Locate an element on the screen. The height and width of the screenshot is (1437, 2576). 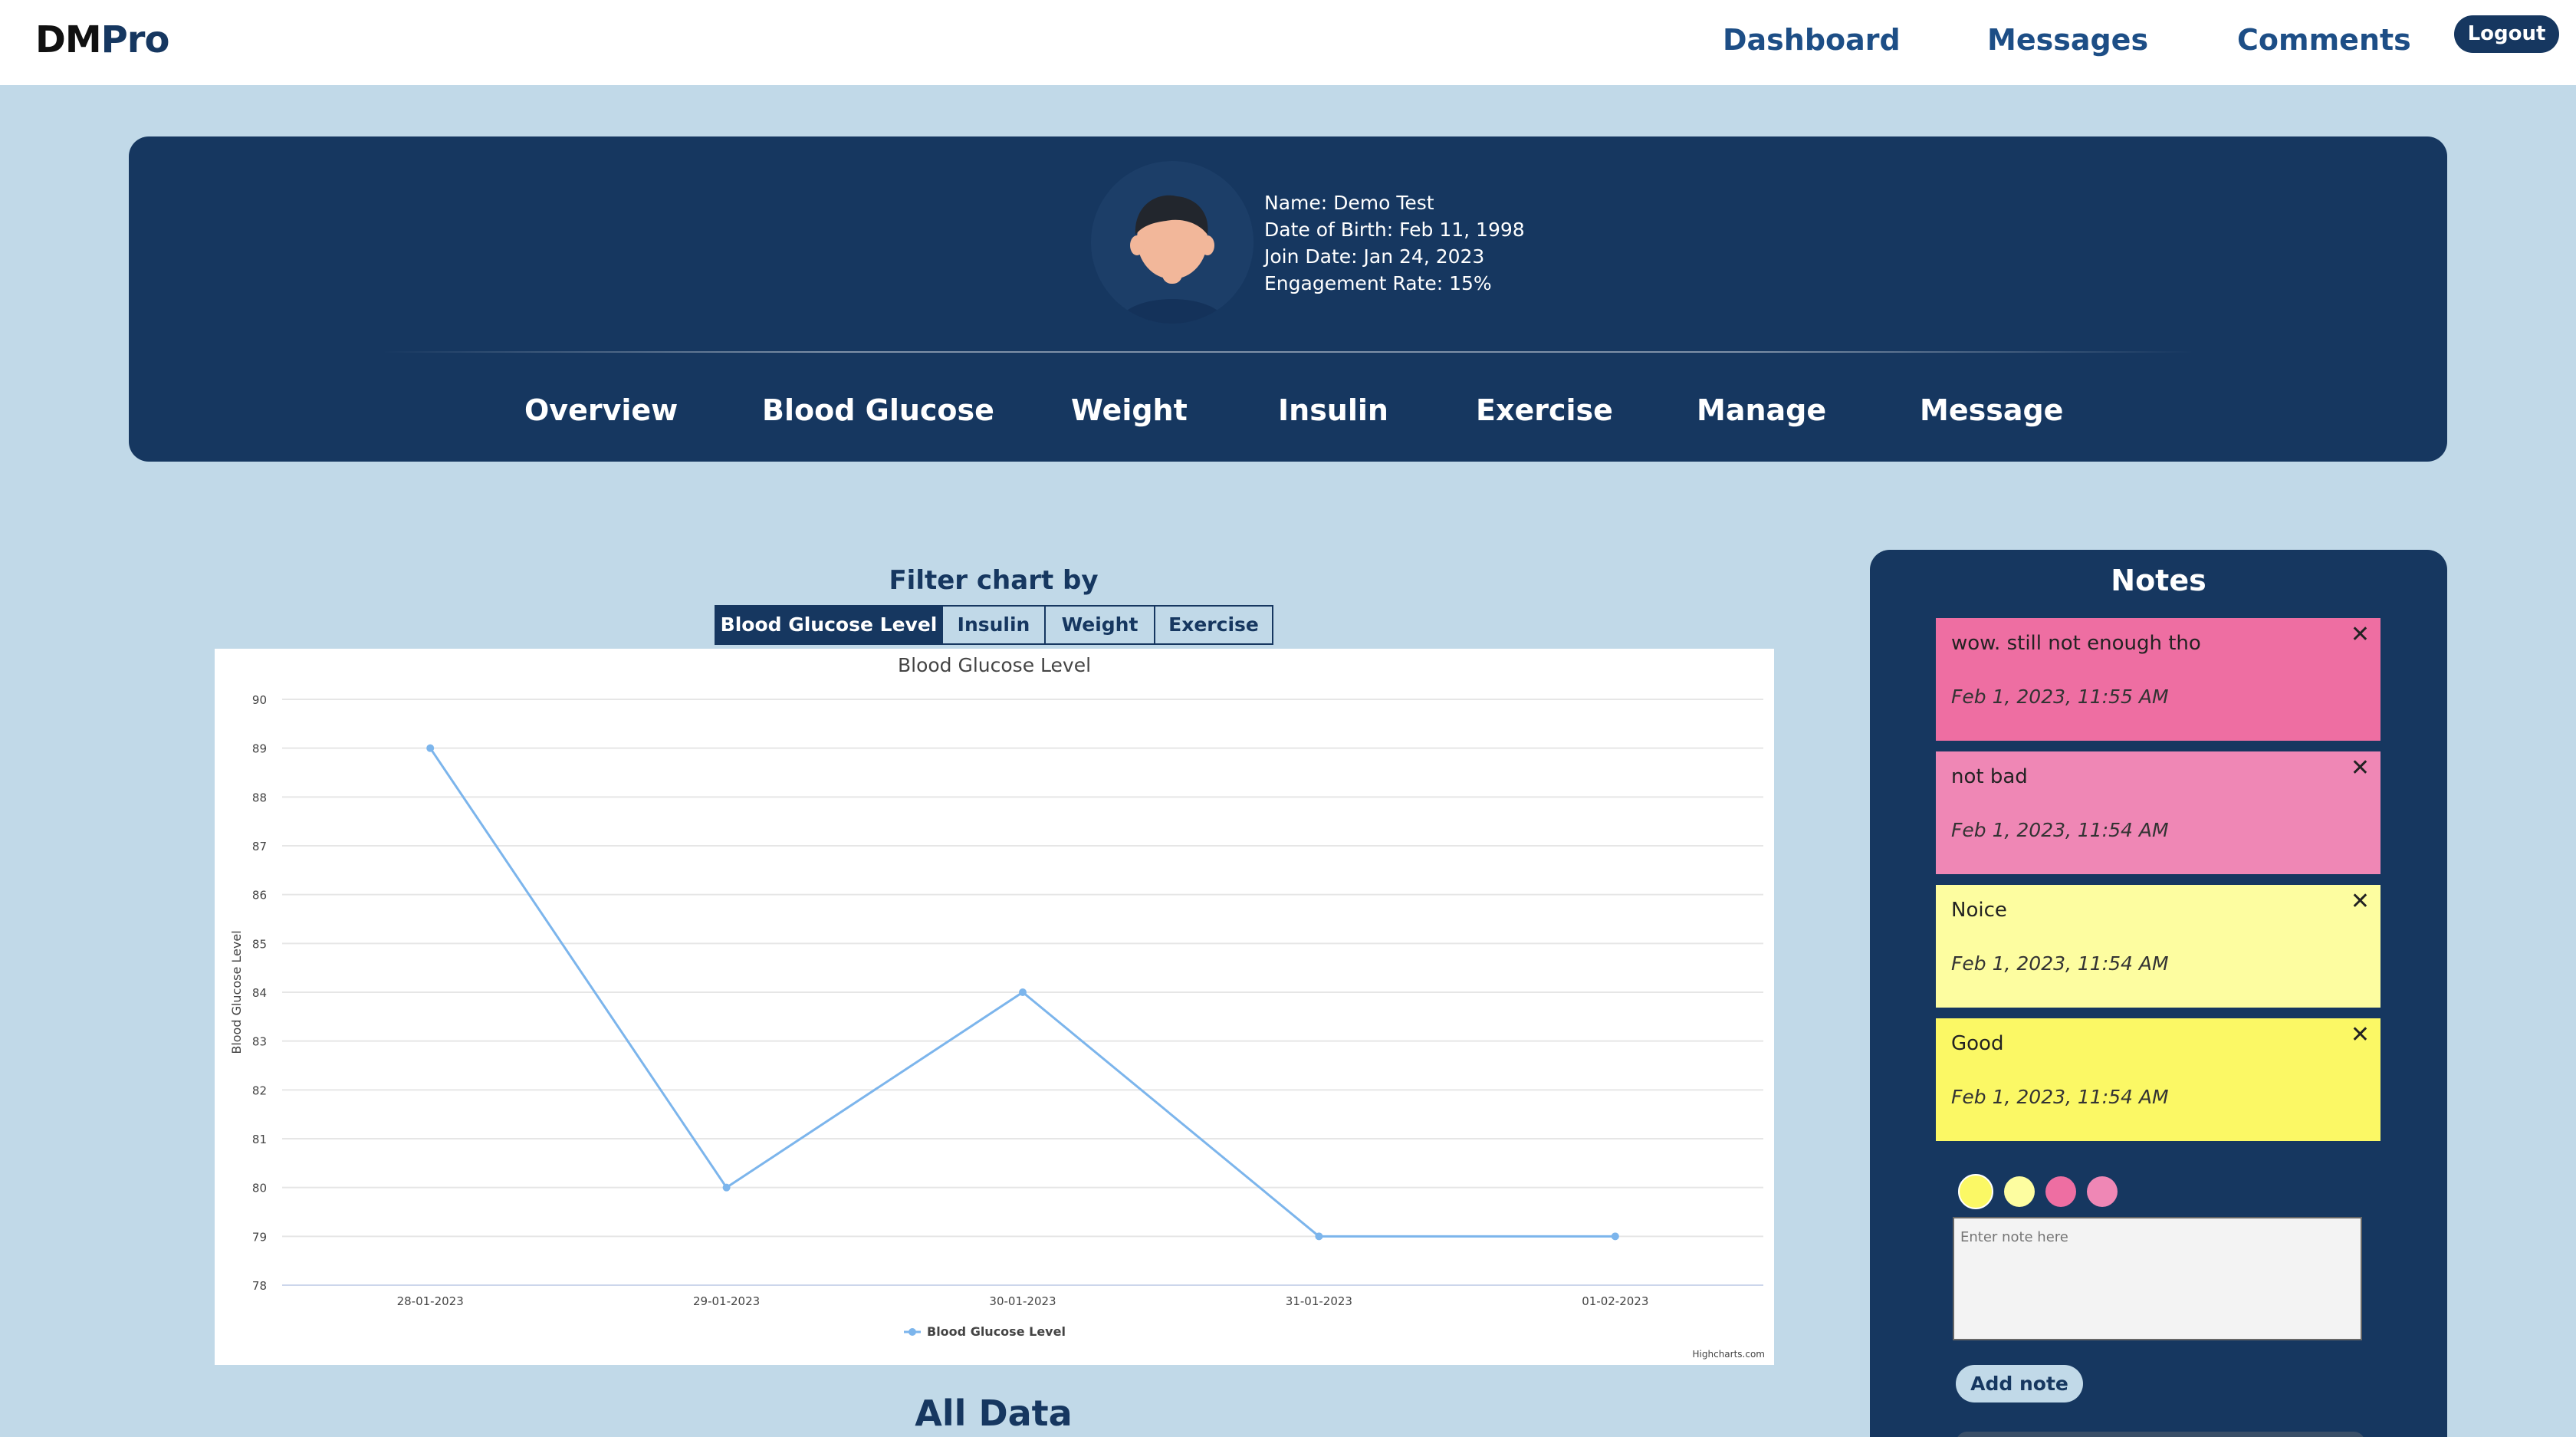
filter-weight-button: Weight is located at coordinates (1099, 625).